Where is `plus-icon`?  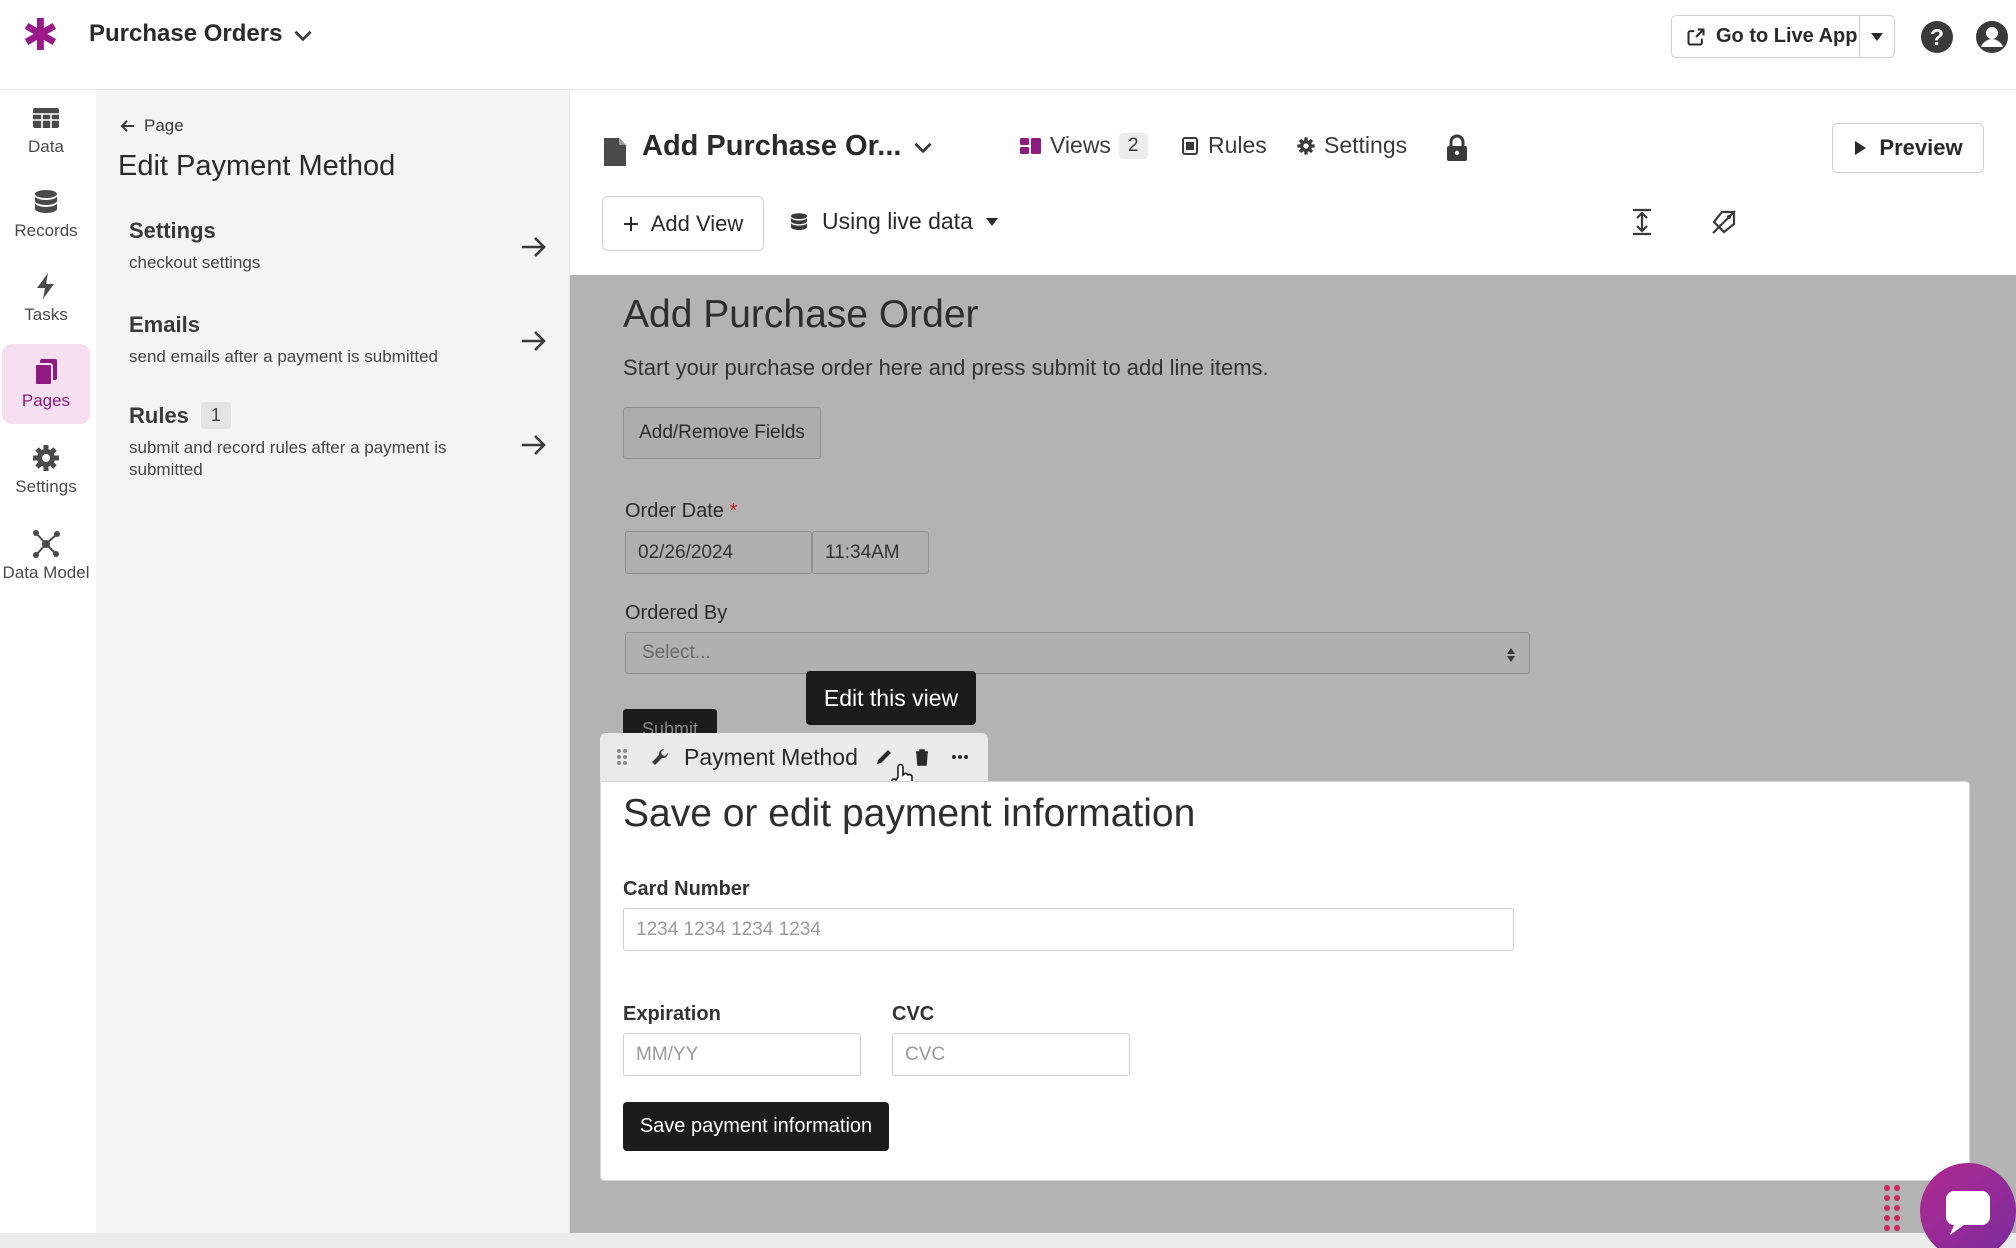 plus-icon is located at coordinates (630, 223).